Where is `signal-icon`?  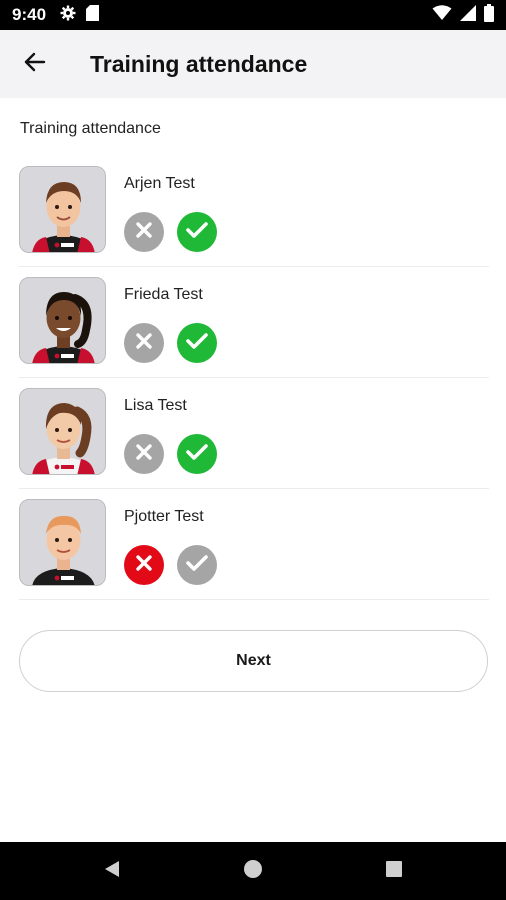 signal-icon is located at coordinates (468, 15).